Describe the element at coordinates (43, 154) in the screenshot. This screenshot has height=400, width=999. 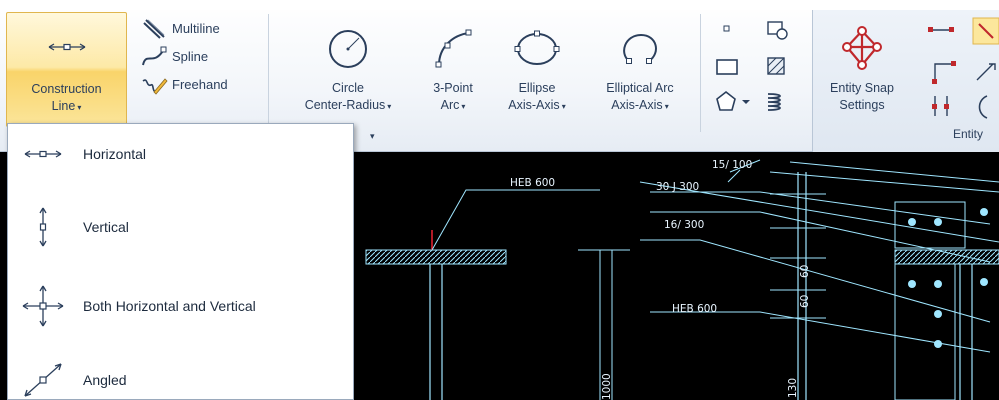
I see `horizontal-line-icon` at that location.